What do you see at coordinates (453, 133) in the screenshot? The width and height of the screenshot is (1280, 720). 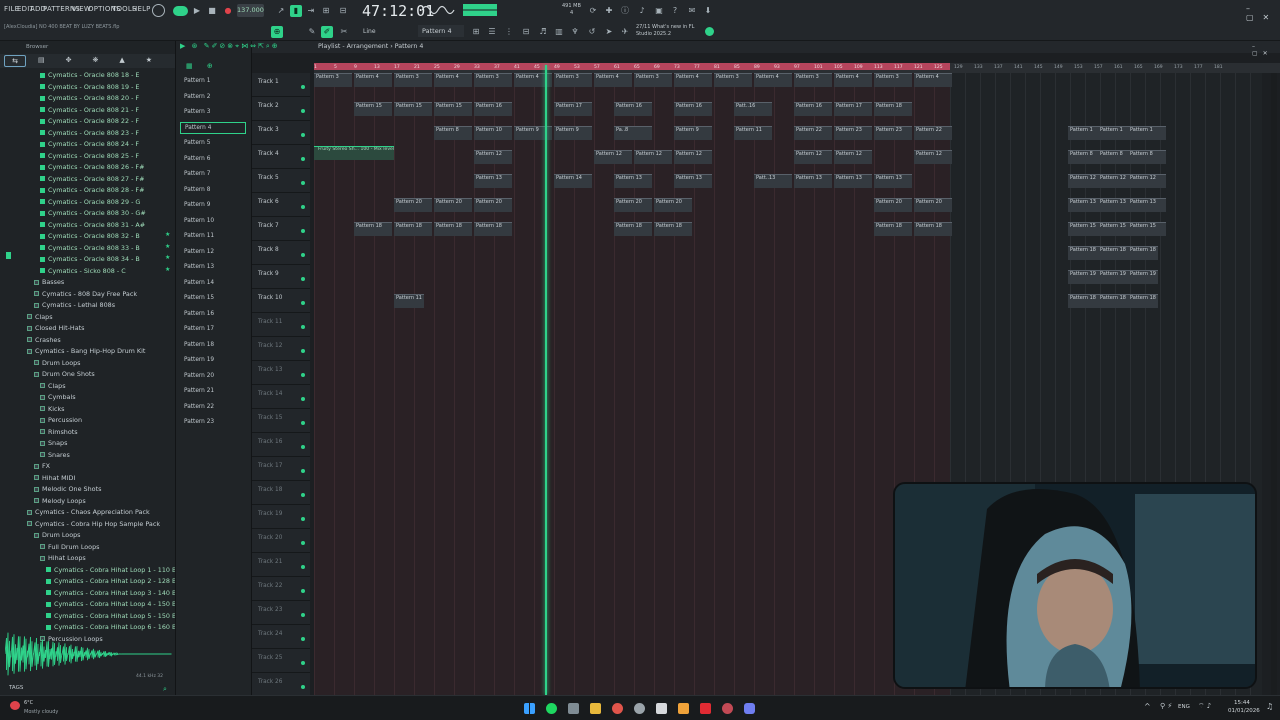 I see `pattern-clip: Pattern 8` at bounding box center [453, 133].